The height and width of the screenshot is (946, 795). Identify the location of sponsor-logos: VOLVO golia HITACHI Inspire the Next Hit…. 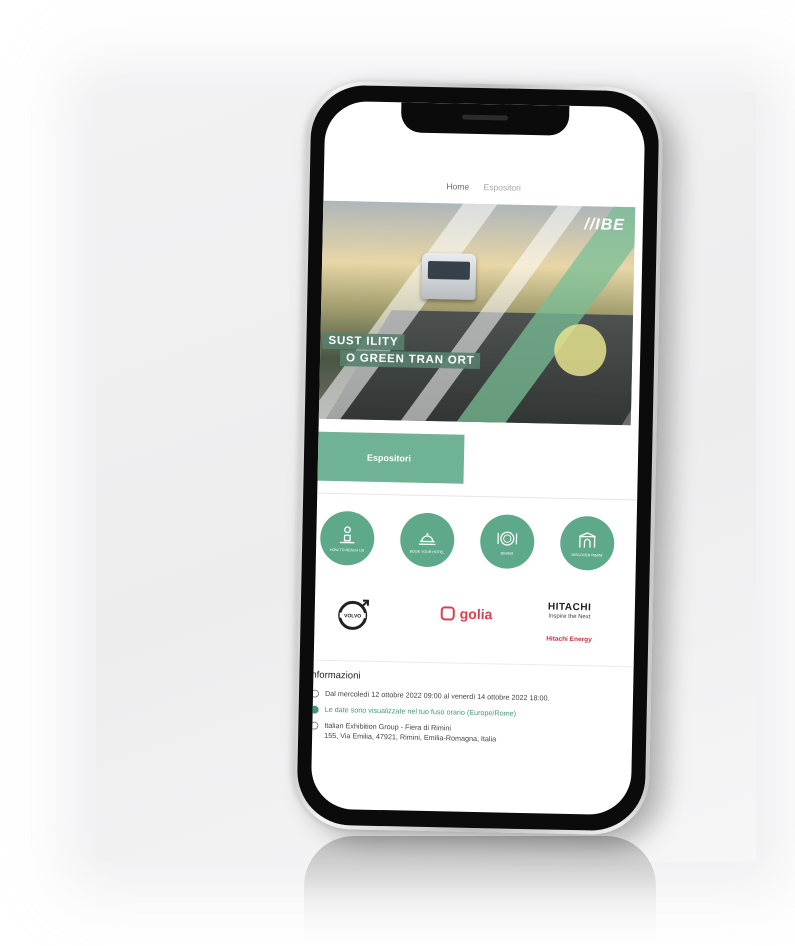
(474, 624).